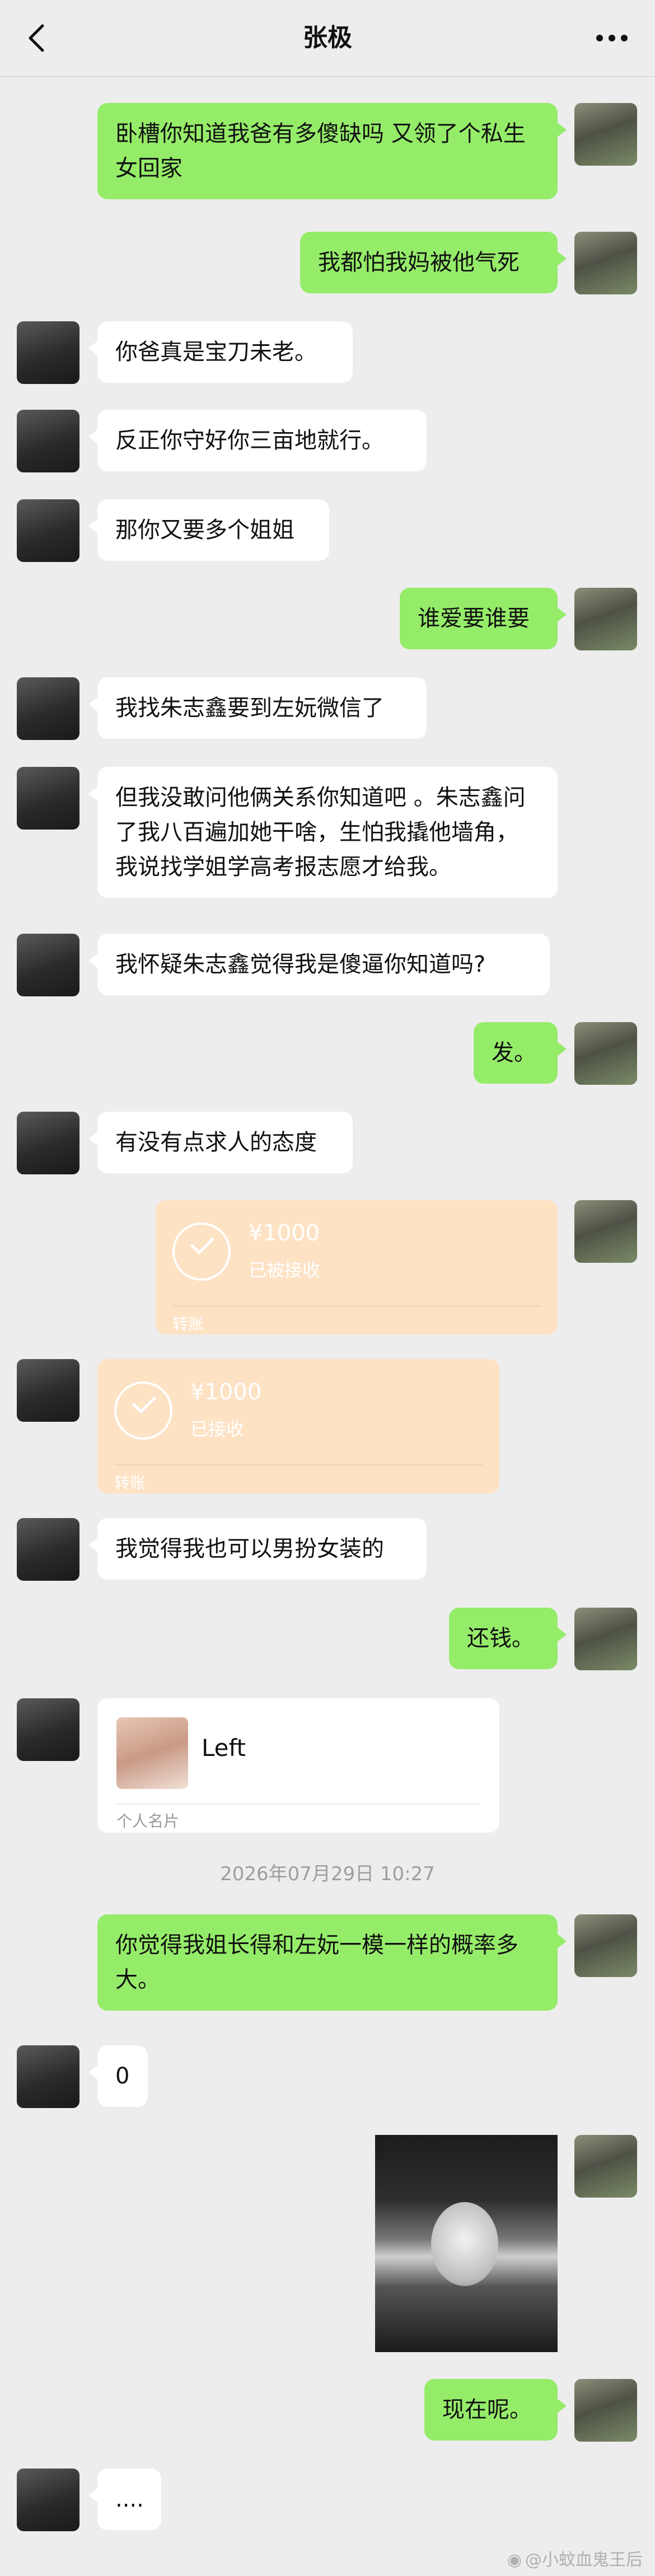 This screenshot has height=2576, width=655. What do you see at coordinates (298, 1766) in the screenshot?
I see `contact-card-message: Left 个人名片` at bounding box center [298, 1766].